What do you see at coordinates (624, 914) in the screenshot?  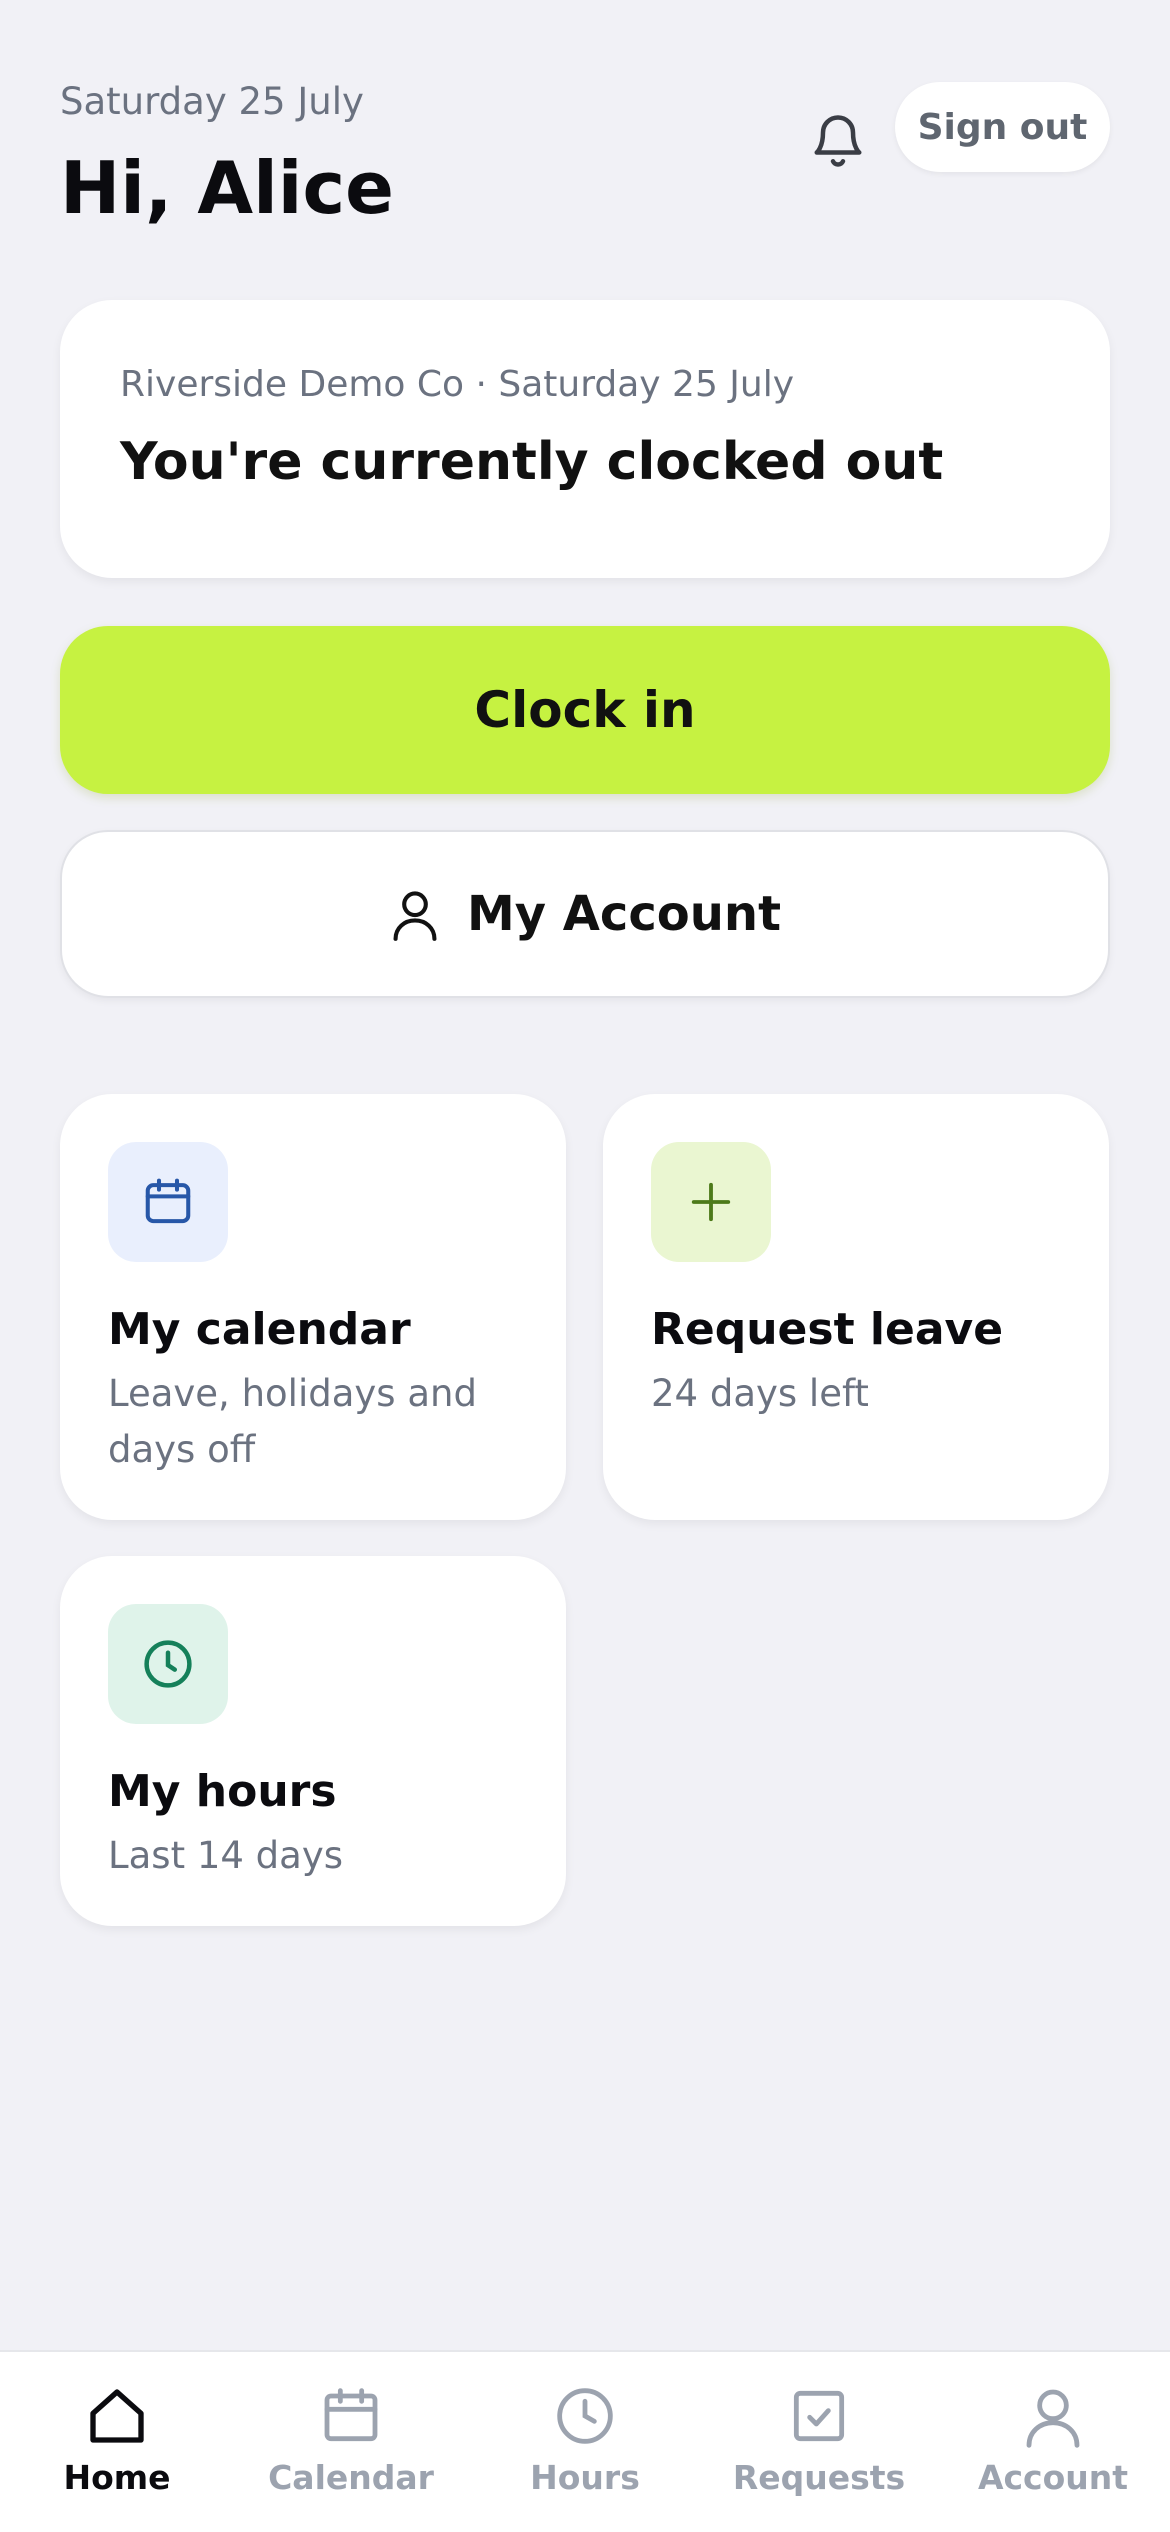 I see `my-account-label: My Account` at bounding box center [624, 914].